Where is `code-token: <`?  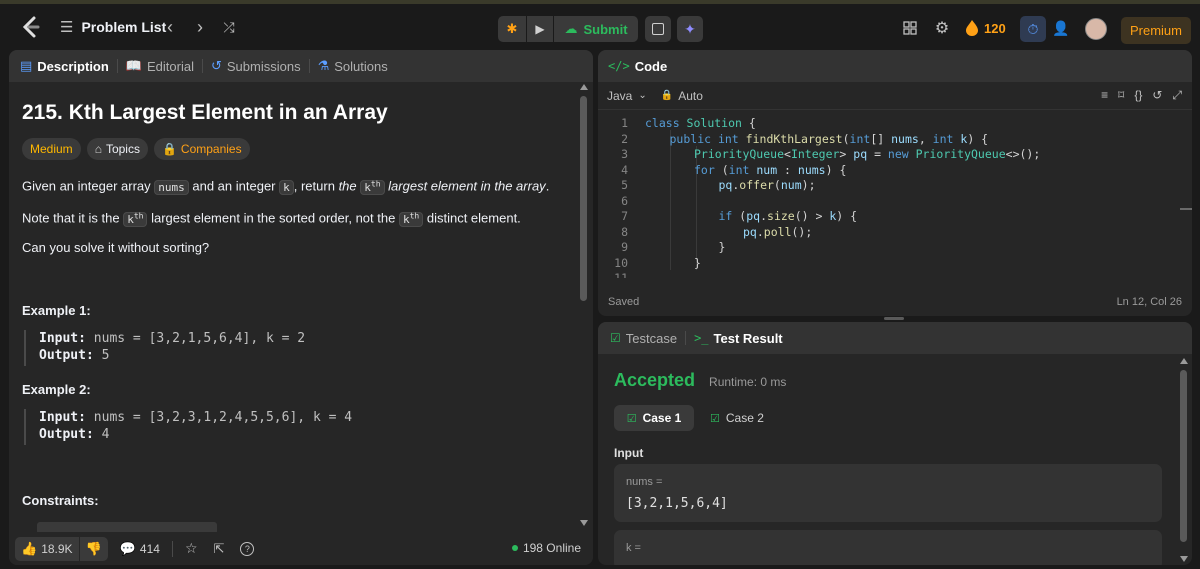 code-token: < is located at coordinates (787, 154).